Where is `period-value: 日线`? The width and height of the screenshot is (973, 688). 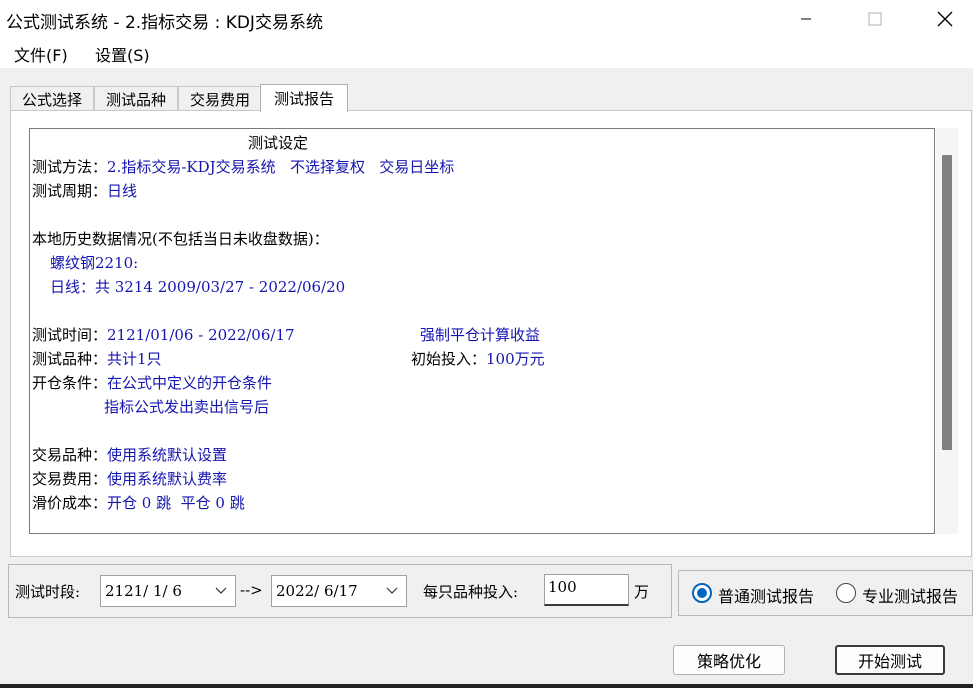
period-value: 日线 is located at coordinates (122, 191).